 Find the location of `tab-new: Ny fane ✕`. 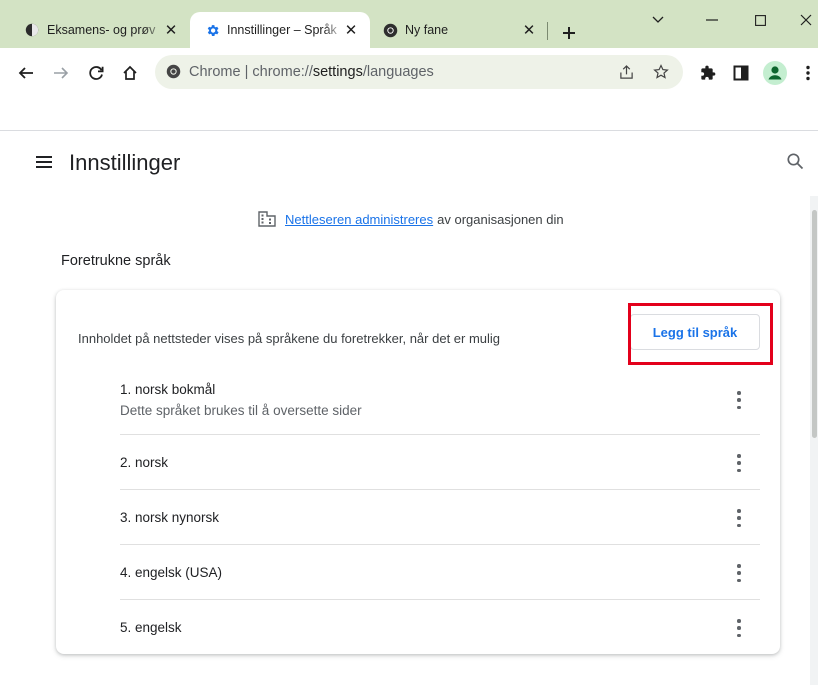

tab-new: Ny fane ✕ is located at coordinates (459, 30).